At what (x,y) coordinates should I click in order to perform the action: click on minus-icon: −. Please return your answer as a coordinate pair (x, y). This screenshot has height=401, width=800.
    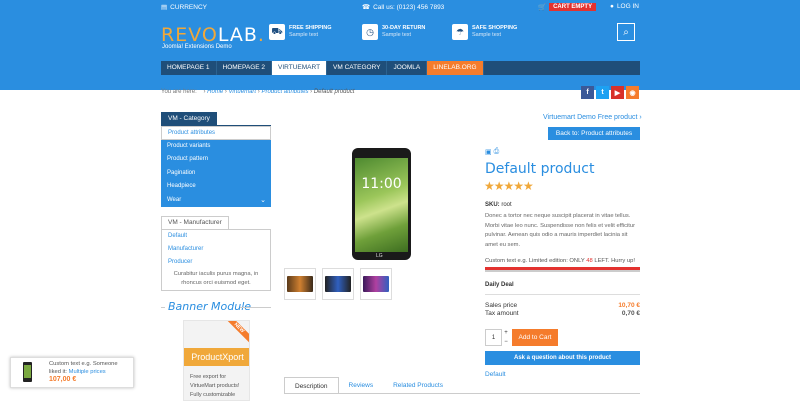
    Looking at the image, I should click on (506, 342).